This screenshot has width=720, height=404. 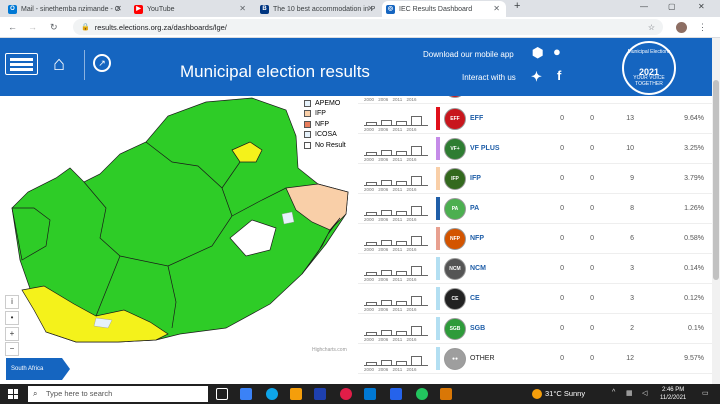 I want to click on apple-icon: ●, so click(x=557, y=51).